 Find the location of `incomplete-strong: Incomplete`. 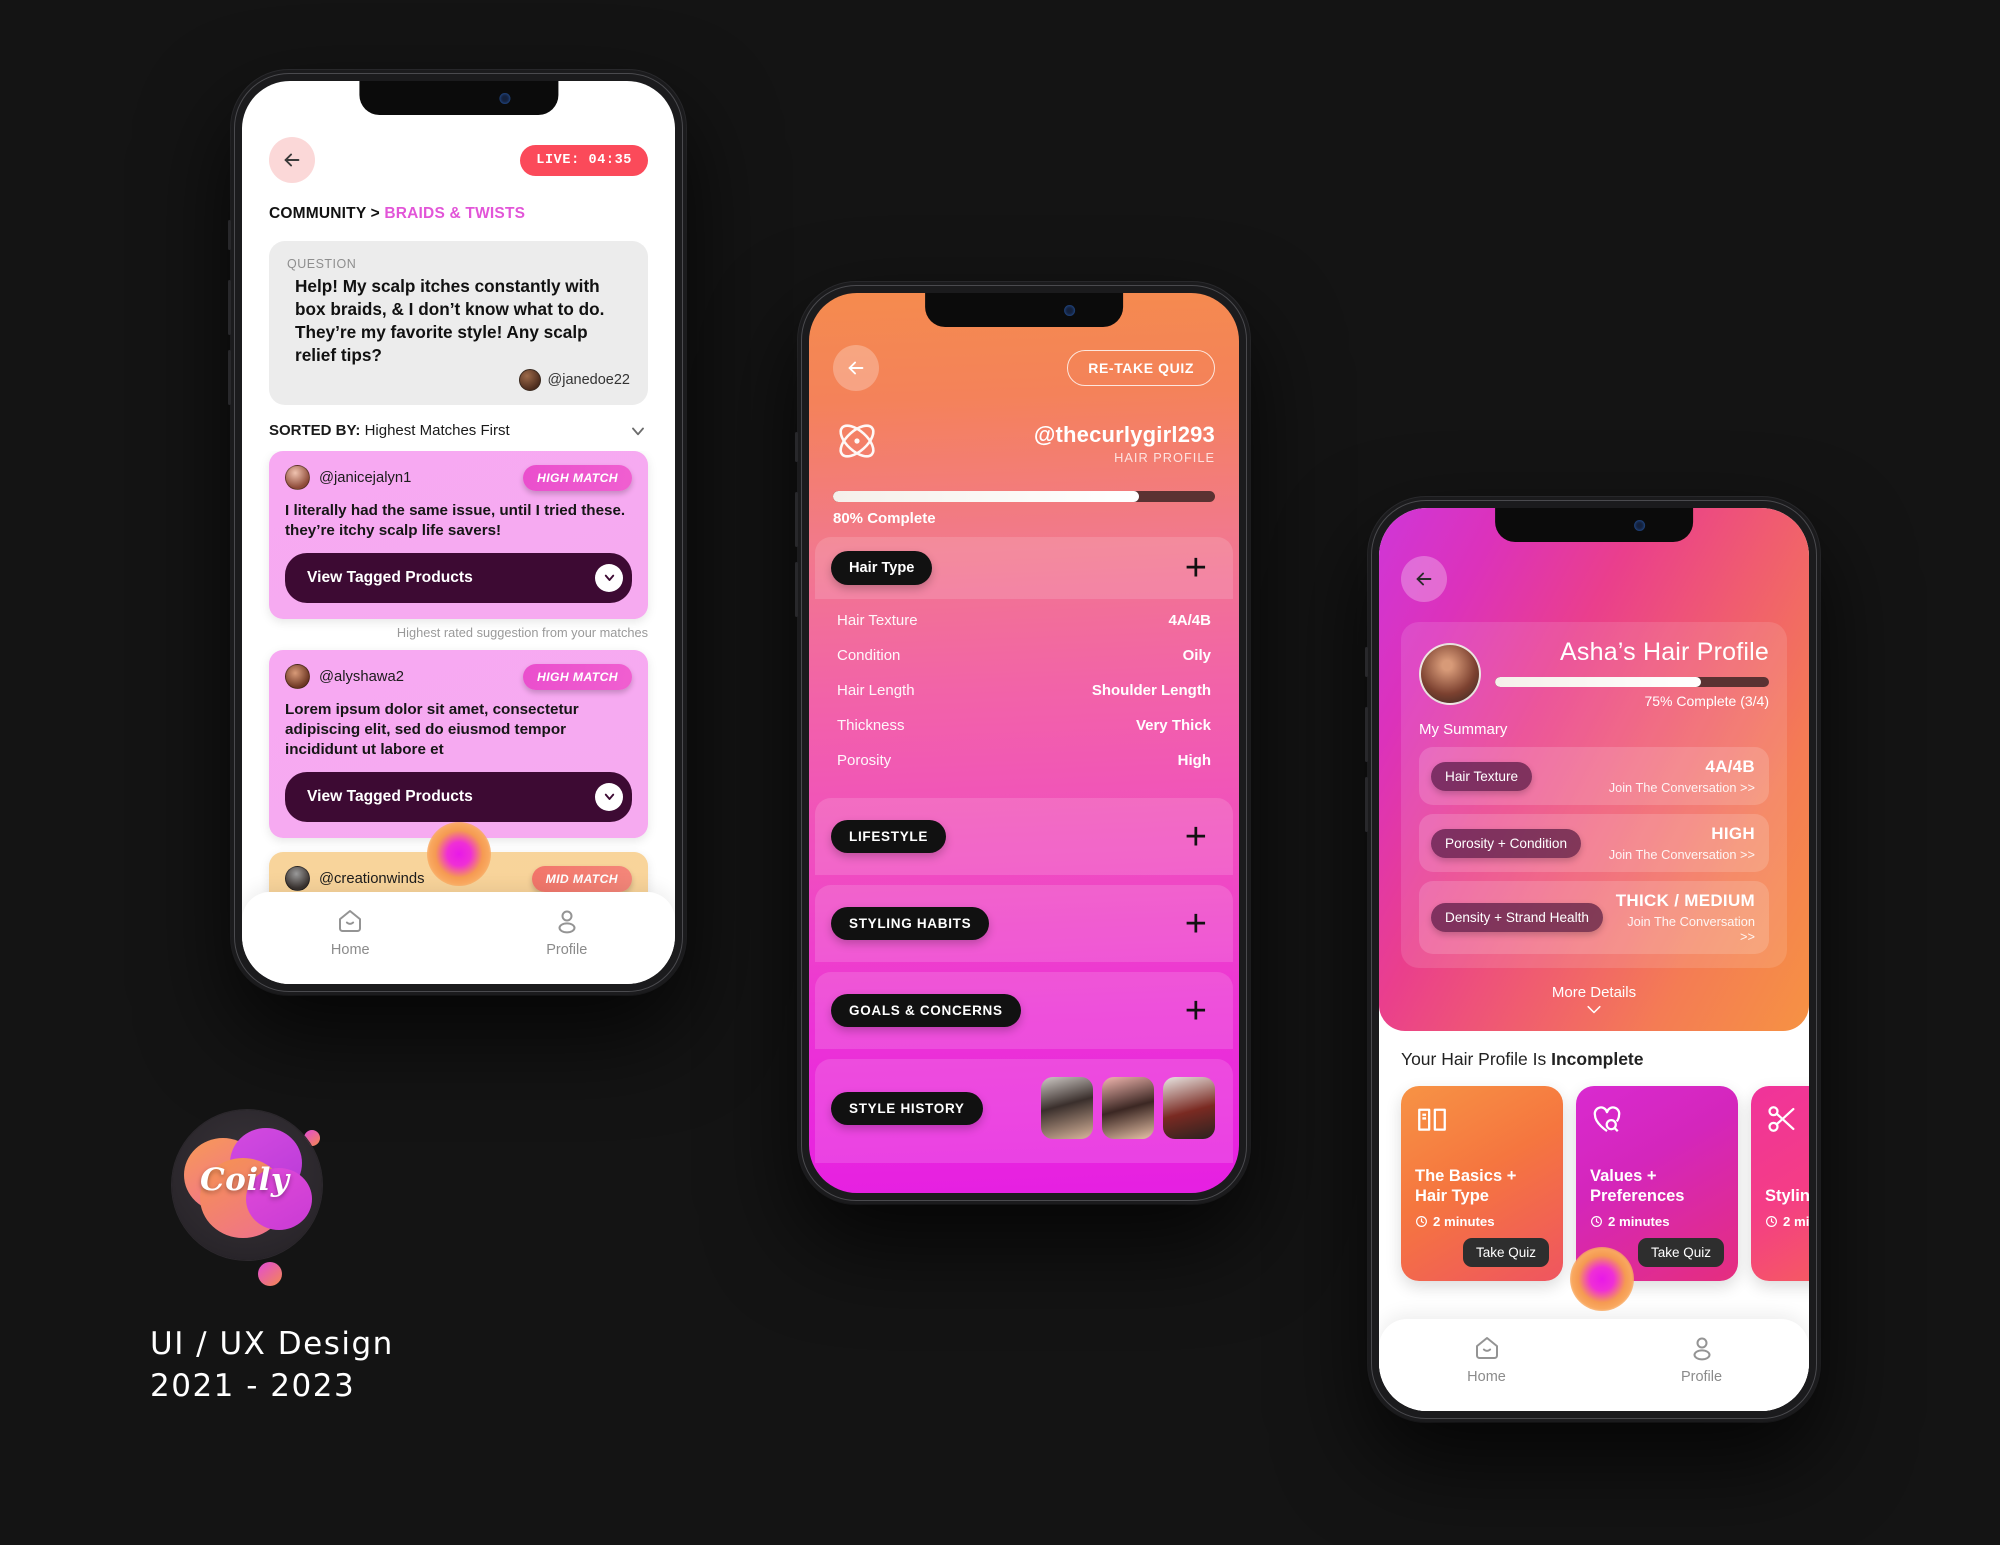

incomplete-strong: Incomplete is located at coordinates (1597, 1059).